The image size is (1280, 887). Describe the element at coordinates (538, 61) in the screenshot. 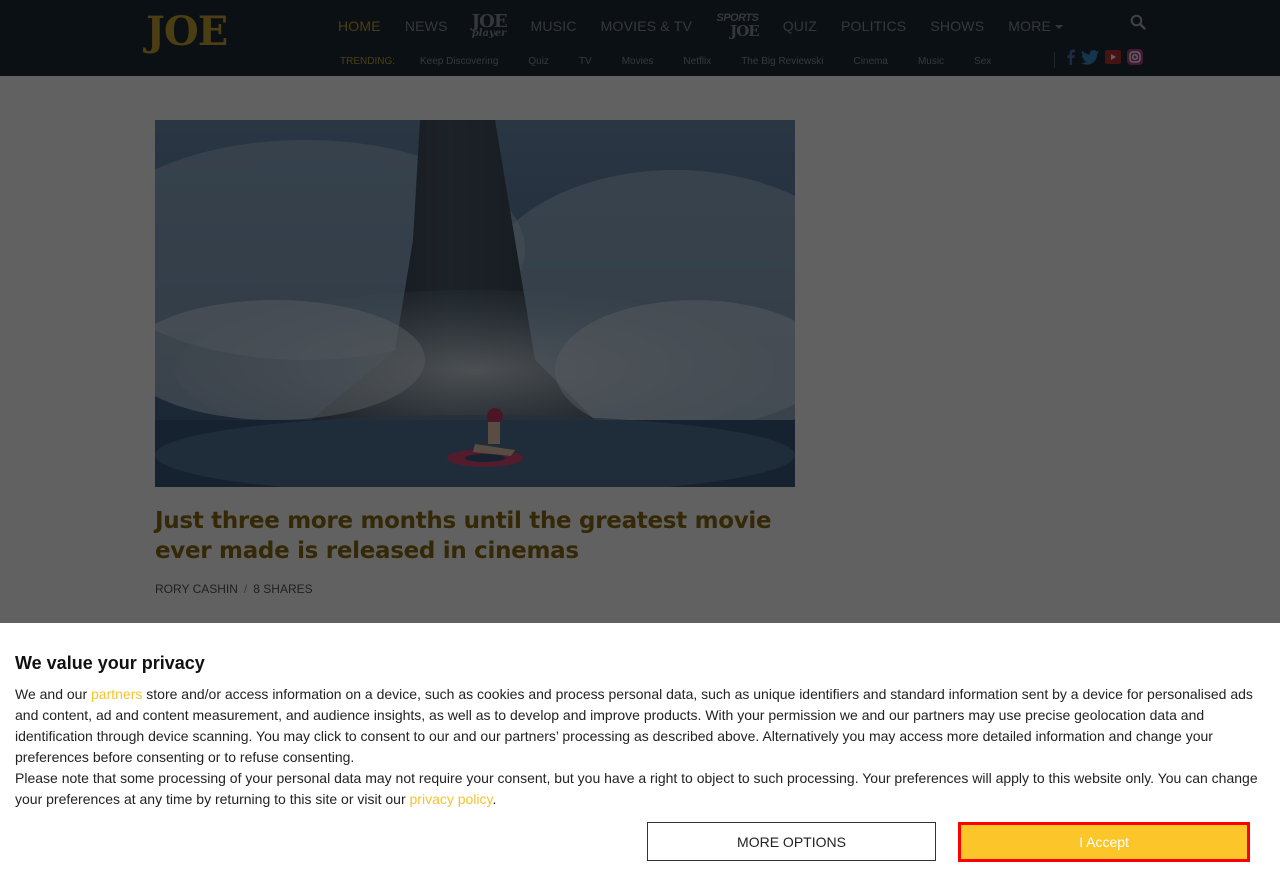

I see `trending-item: Quiz` at that location.